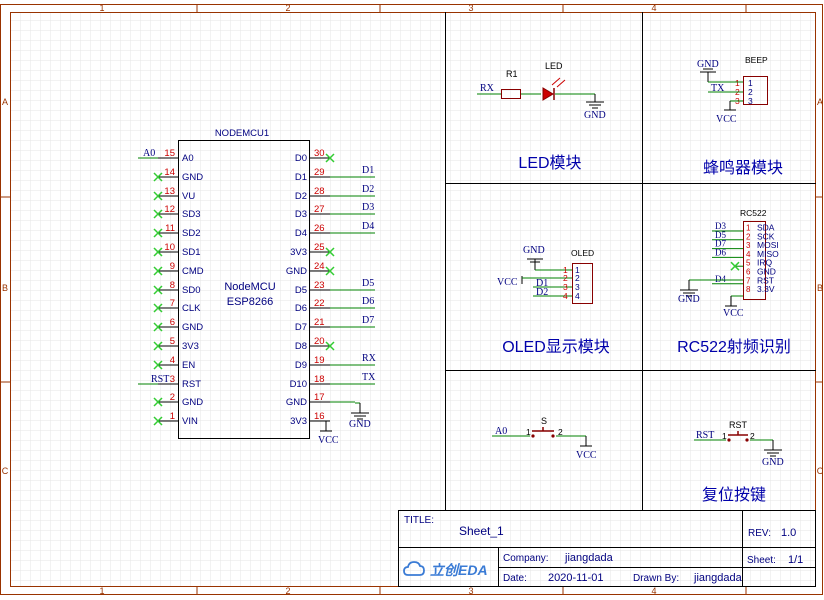 The width and height of the screenshot is (824, 600). What do you see at coordinates (169, 247) in the screenshot?
I see `mcu-pin-number: 10` at bounding box center [169, 247].